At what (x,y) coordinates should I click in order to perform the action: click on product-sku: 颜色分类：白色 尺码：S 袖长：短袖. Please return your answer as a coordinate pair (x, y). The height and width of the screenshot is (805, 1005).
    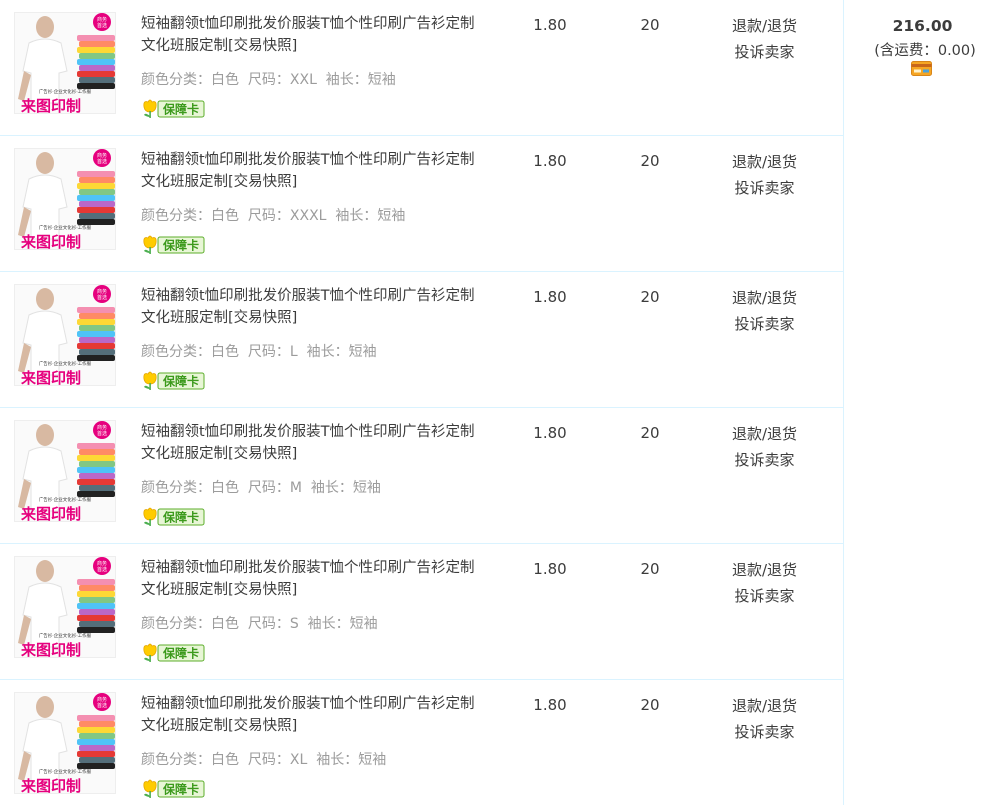
    Looking at the image, I should click on (259, 624).